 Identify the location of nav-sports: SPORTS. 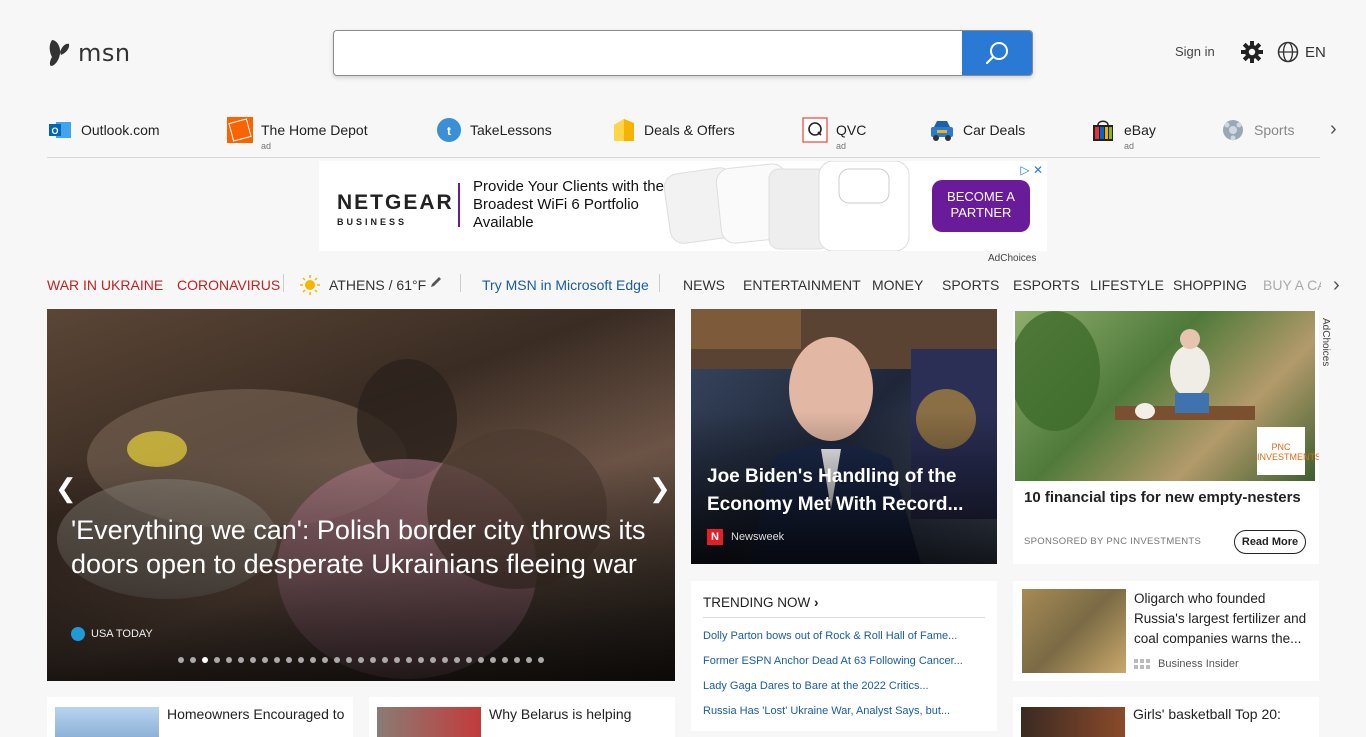
(970, 285).